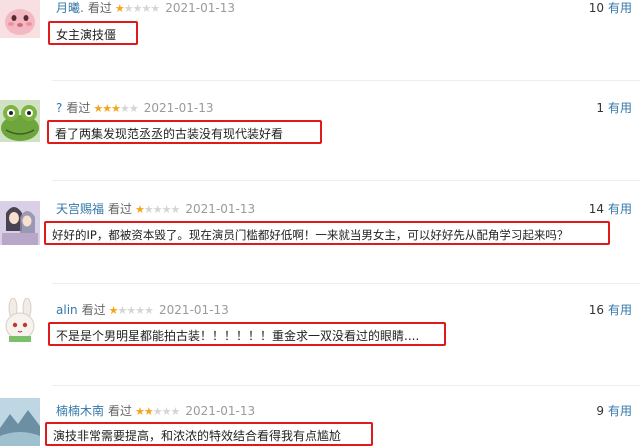  Describe the element at coordinates (20, 121) in the screenshot. I see `frog-avatar` at that location.